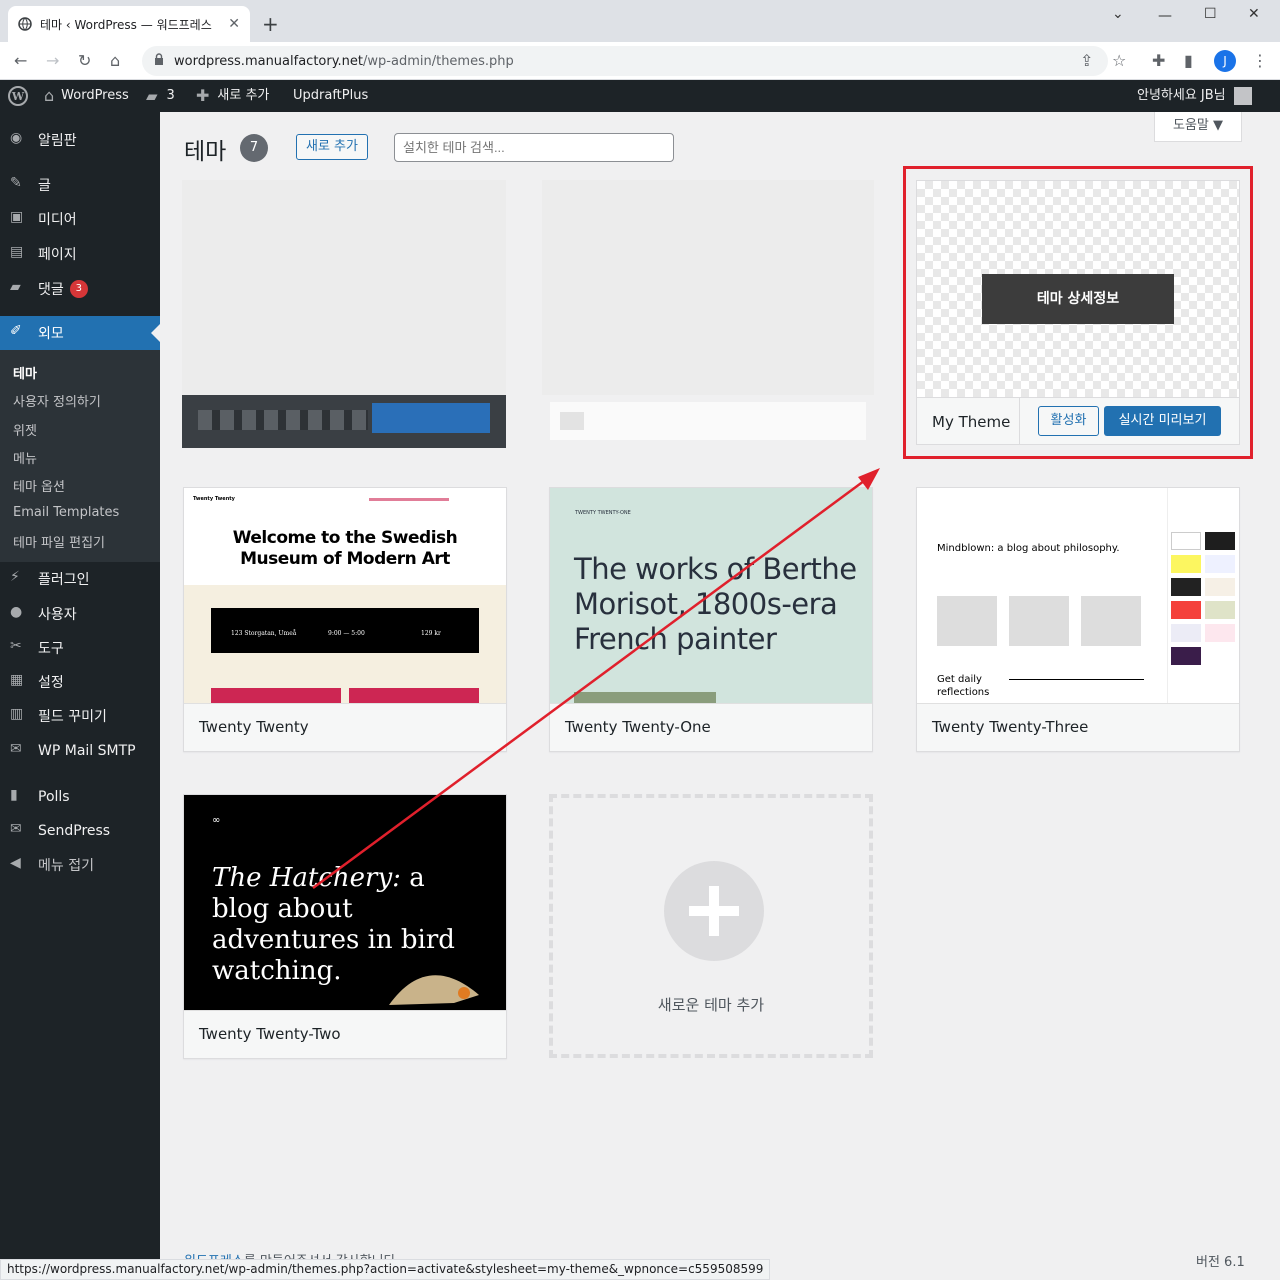 This screenshot has height=1280, width=1280. What do you see at coordinates (160, 96) in the screenshot?
I see `adminbar-comments: ▰ 3` at bounding box center [160, 96].